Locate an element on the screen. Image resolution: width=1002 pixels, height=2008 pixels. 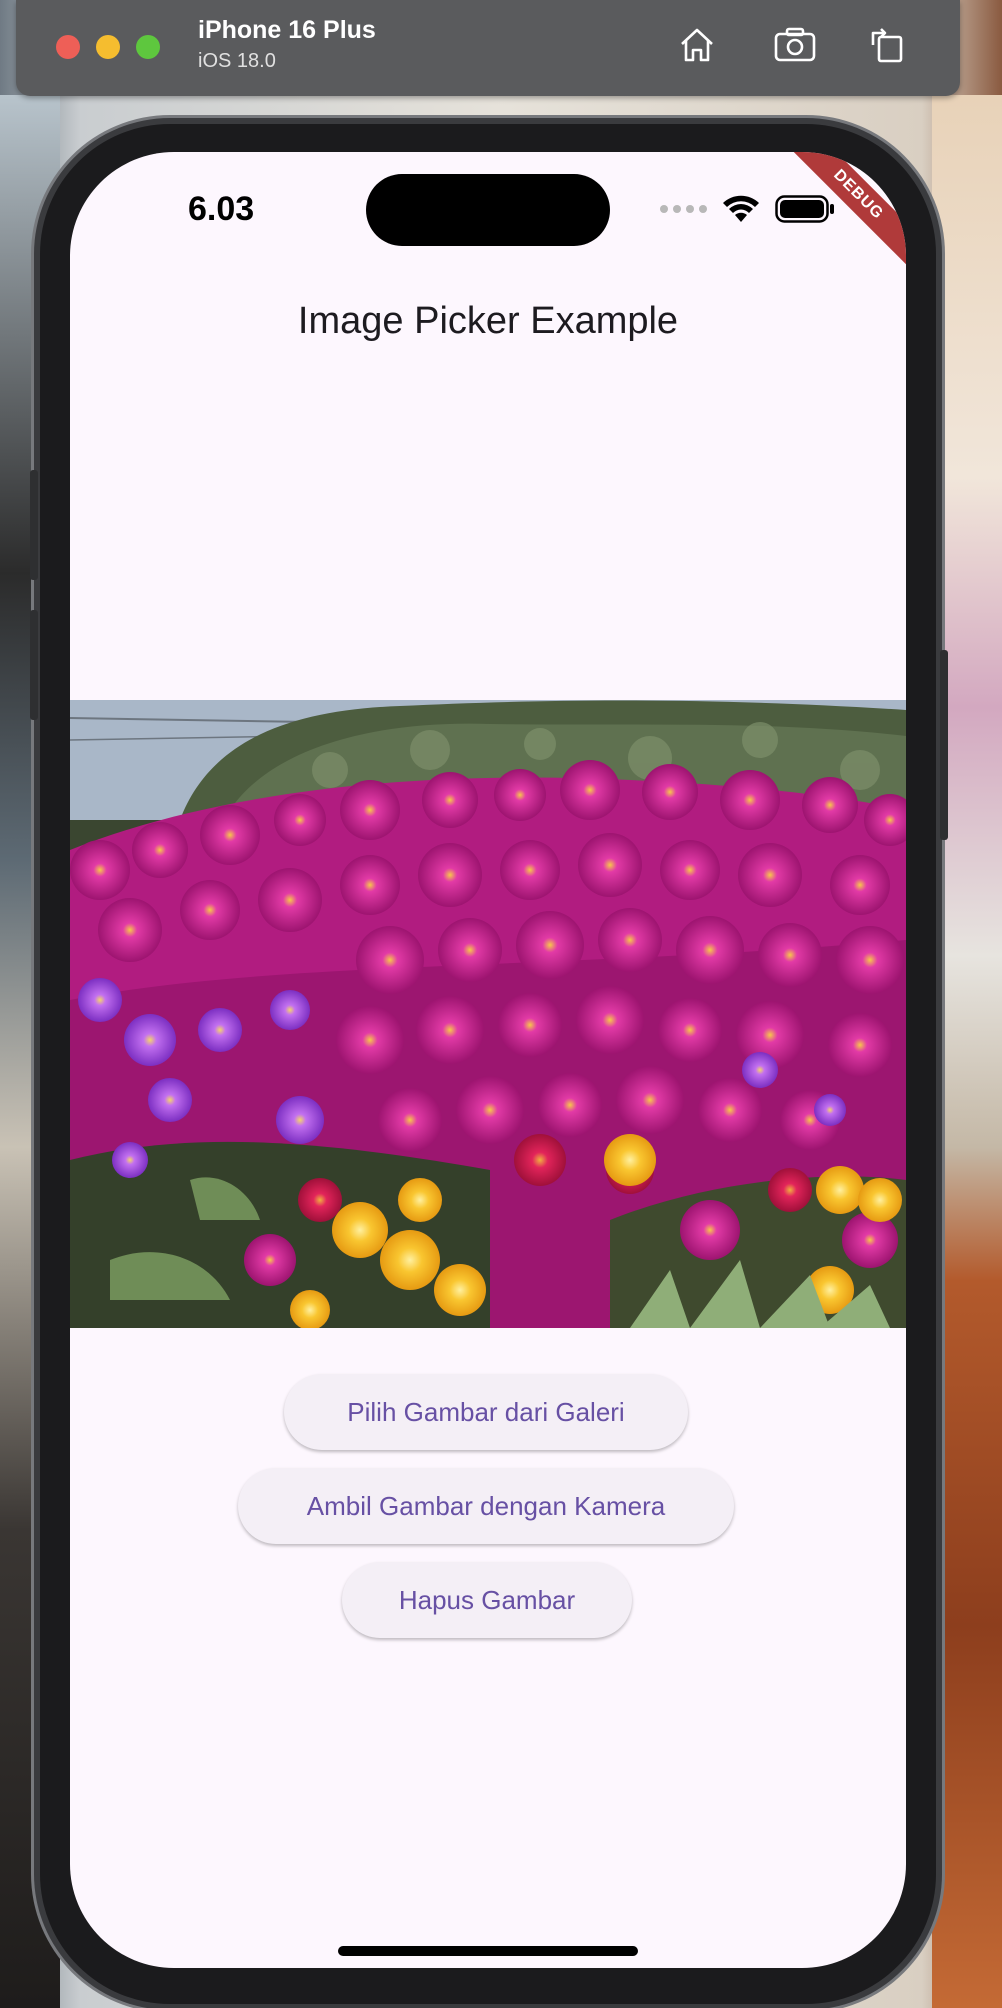
page-title: Image Picker Example is located at coordinates (488, 321).